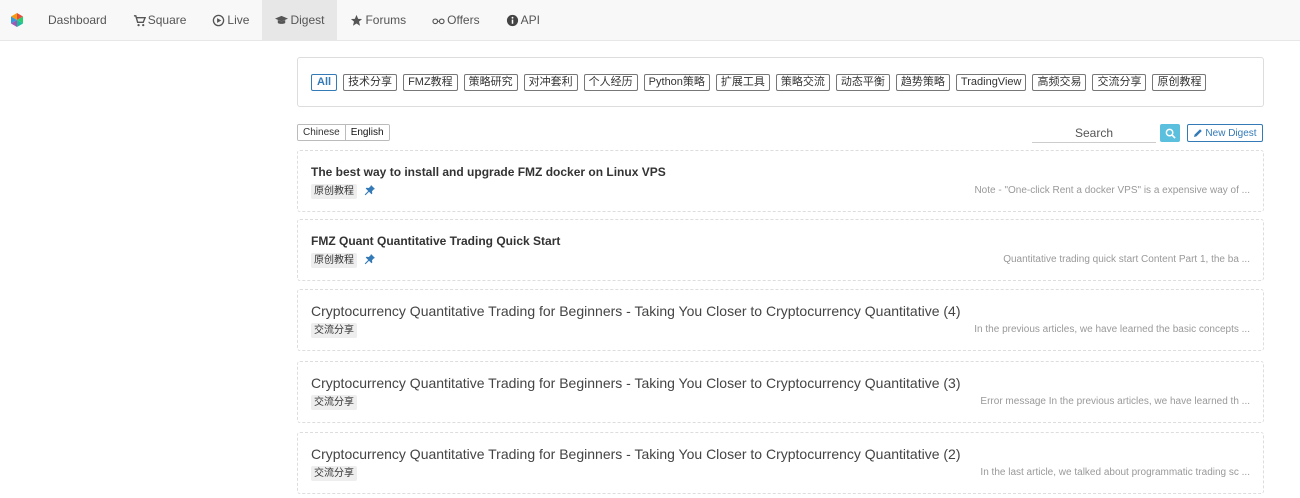 Image resolution: width=1300 pixels, height=498 pixels. Describe the element at coordinates (463, 20) in the screenshot. I see `nav-offers-label: Offers` at that location.